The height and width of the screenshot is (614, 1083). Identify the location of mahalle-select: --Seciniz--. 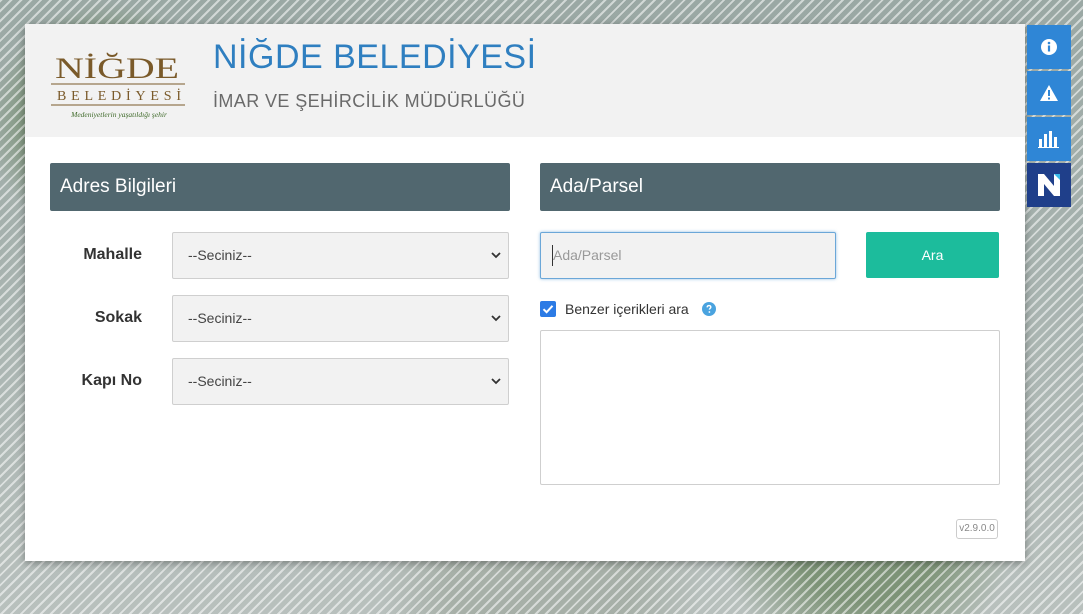
(340, 255).